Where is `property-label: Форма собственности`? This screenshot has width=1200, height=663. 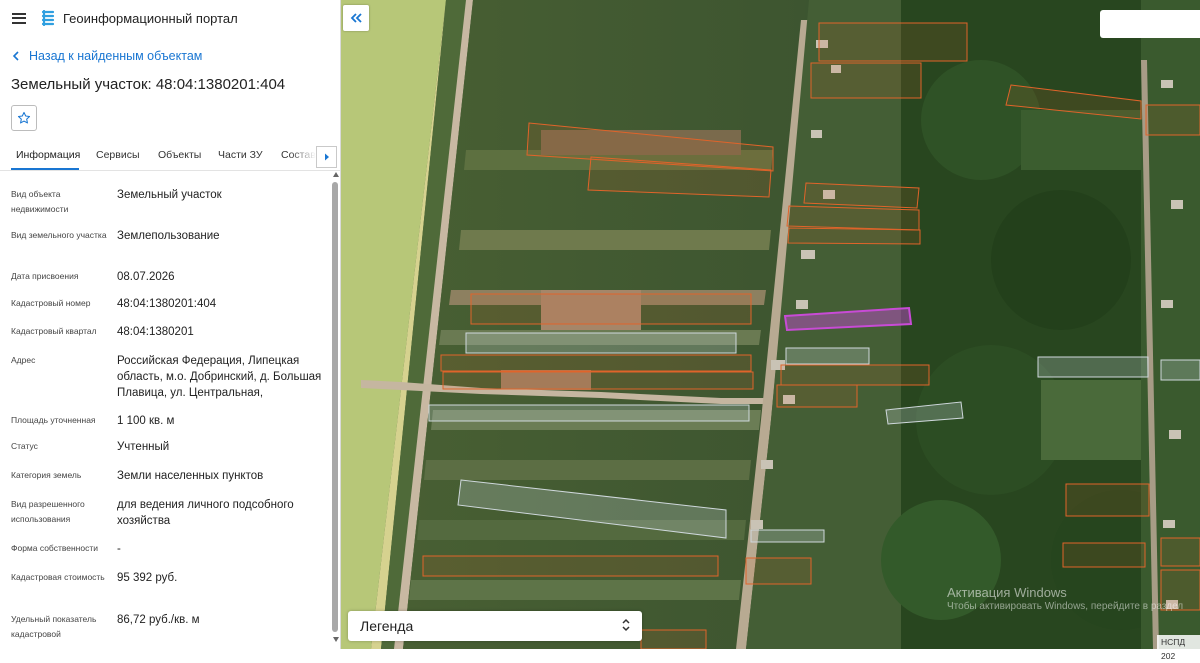 property-label: Форма собственности is located at coordinates (54, 548).